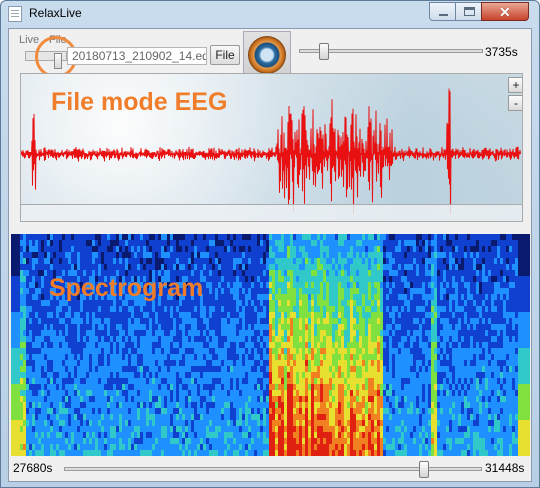  I want to click on document-icon, so click(15, 14).